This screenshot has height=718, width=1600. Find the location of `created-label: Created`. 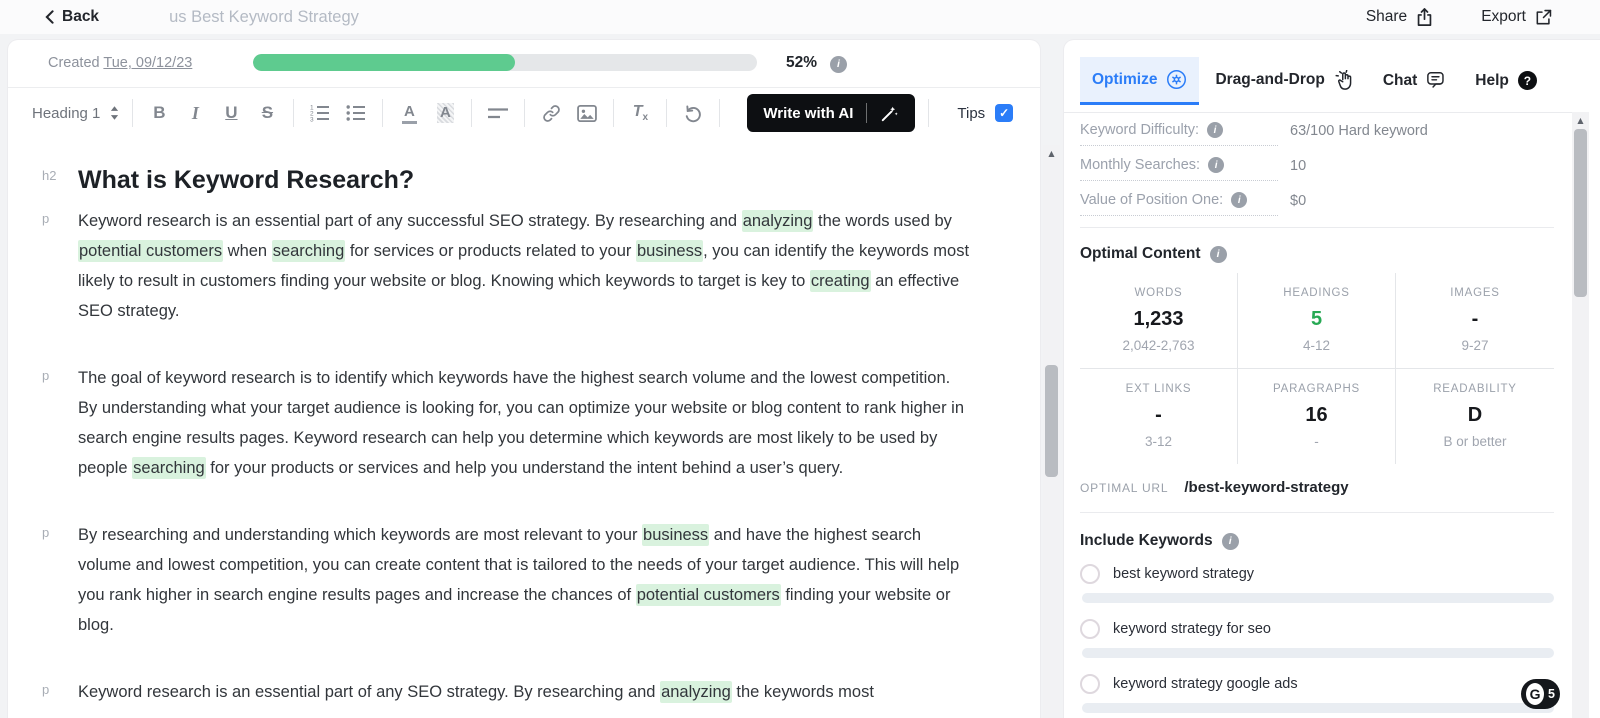

created-label: Created is located at coordinates (74, 63).